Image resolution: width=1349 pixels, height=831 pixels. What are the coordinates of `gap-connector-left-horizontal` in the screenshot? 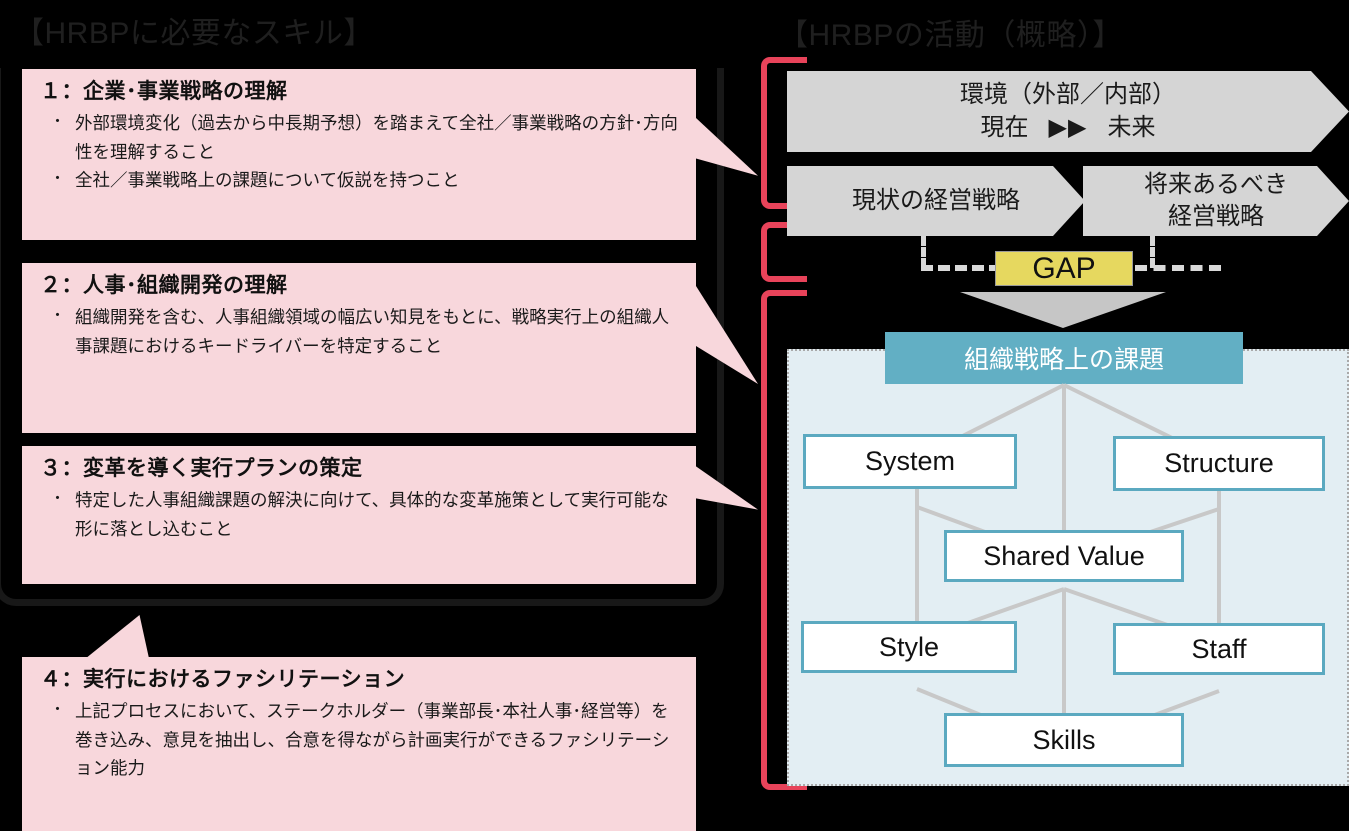 It's located at (961, 268).